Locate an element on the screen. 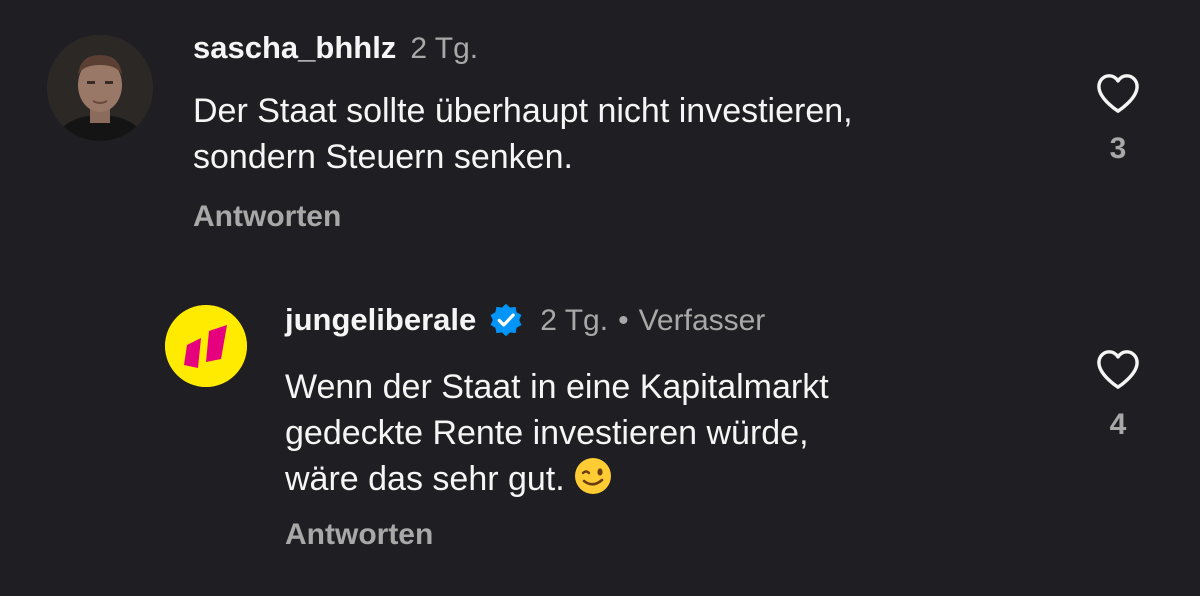 The image size is (1200, 596). comment-header: sascha_bhhlz 2 Tg. is located at coordinates (335, 48).